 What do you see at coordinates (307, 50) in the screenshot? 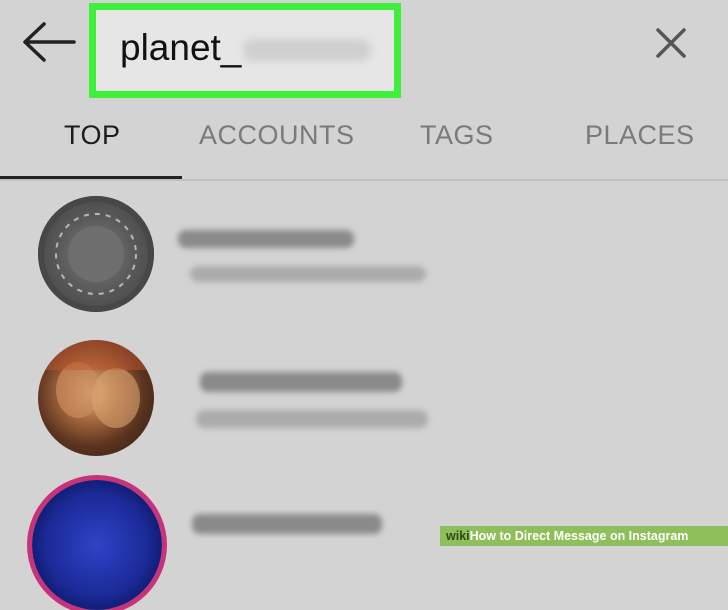
I see `blurred-query-suffix` at bounding box center [307, 50].